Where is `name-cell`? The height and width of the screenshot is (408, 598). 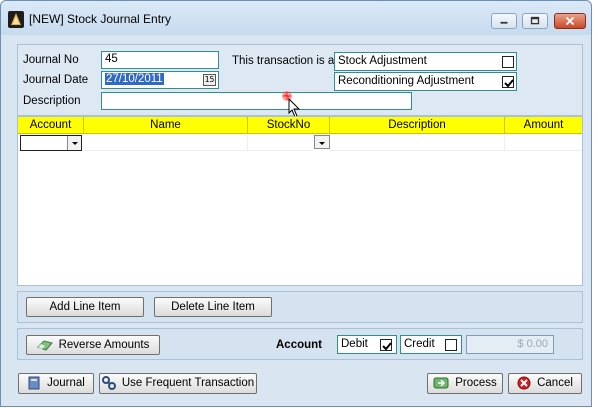 name-cell is located at coordinates (166, 143).